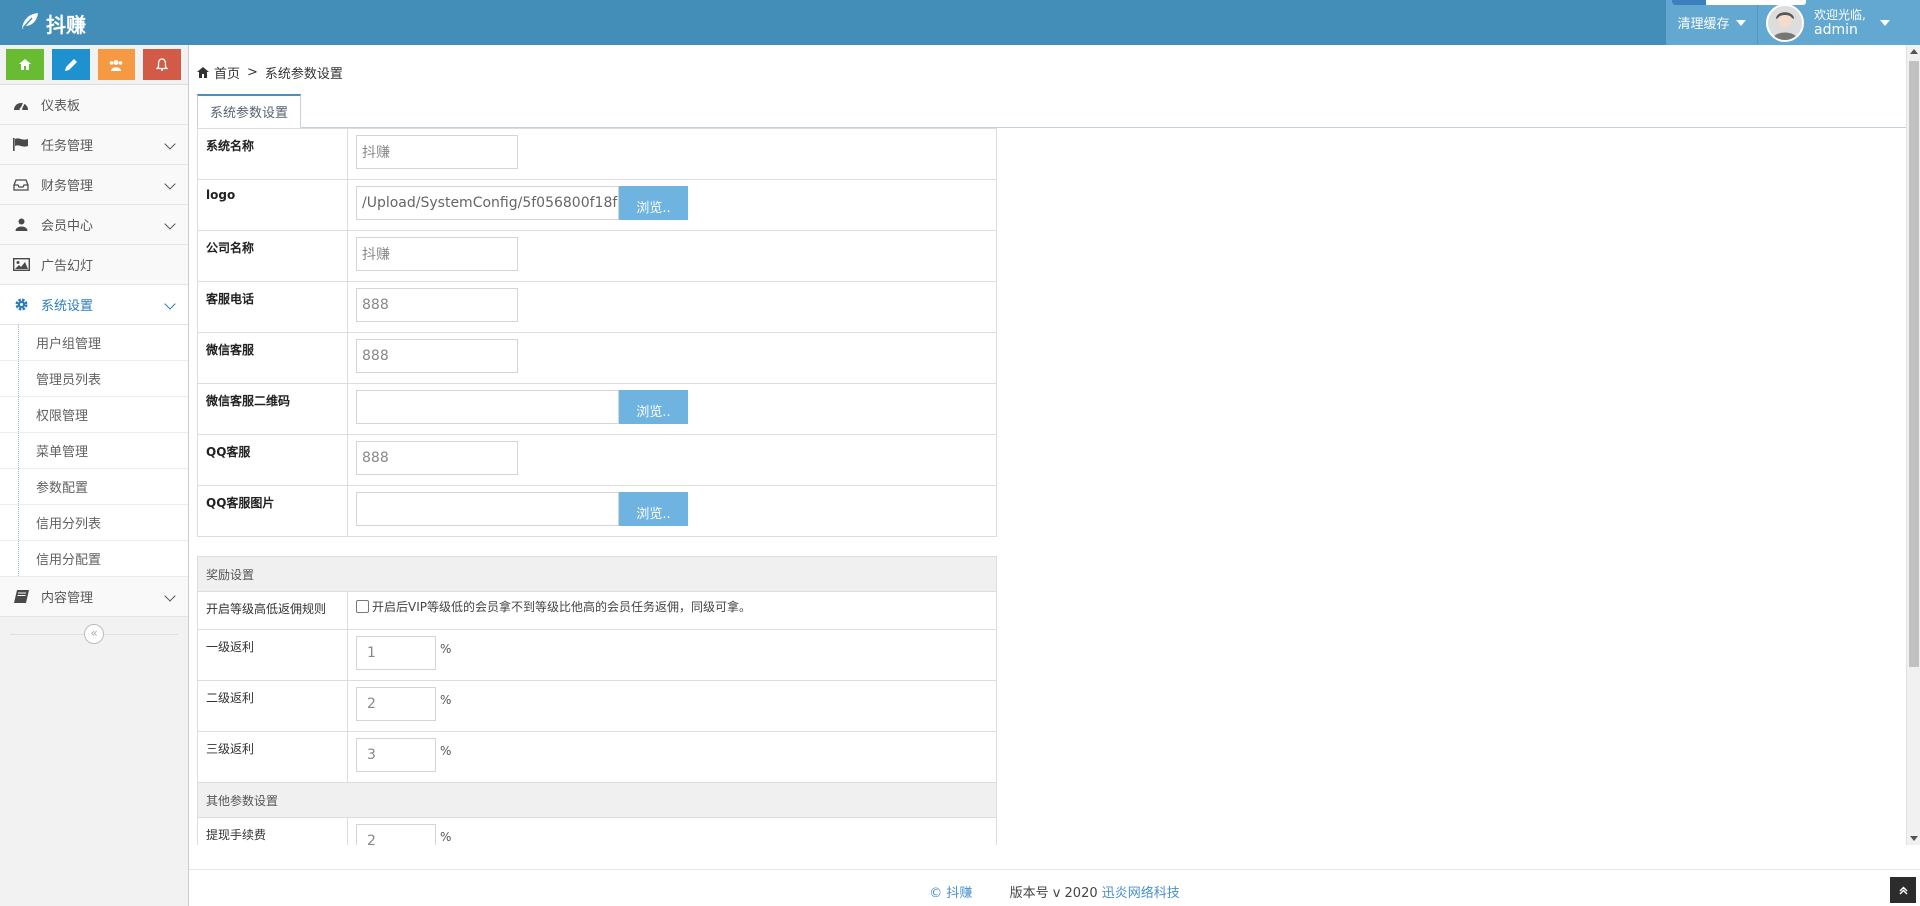 The height and width of the screenshot is (906, 1920). Describe the element at coordinates (61, 106) in the screenshot. I see `sidebar-item-label: 仪表板` at that location.